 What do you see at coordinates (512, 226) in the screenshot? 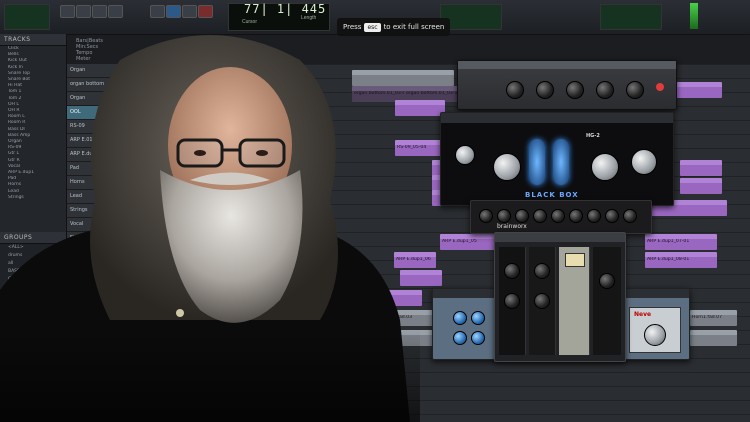
I see `plugin-brand-label: brainworx` at bounding box center [512, 226].